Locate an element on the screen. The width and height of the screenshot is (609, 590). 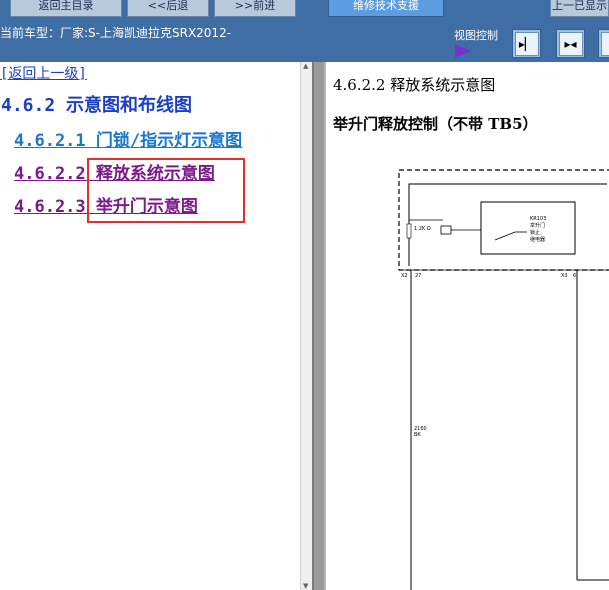
tech-support-button: 维修技术支援 is located at coordinates (386, 8).